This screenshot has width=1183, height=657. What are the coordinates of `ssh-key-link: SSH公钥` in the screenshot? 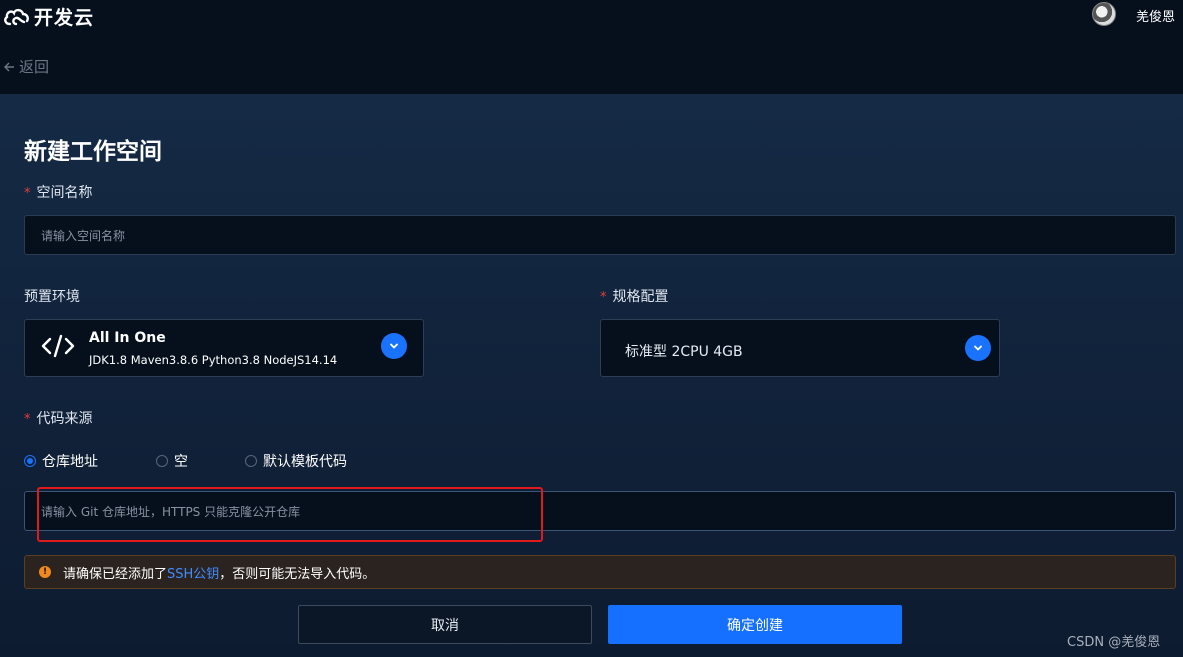 It's located at (193, 572).